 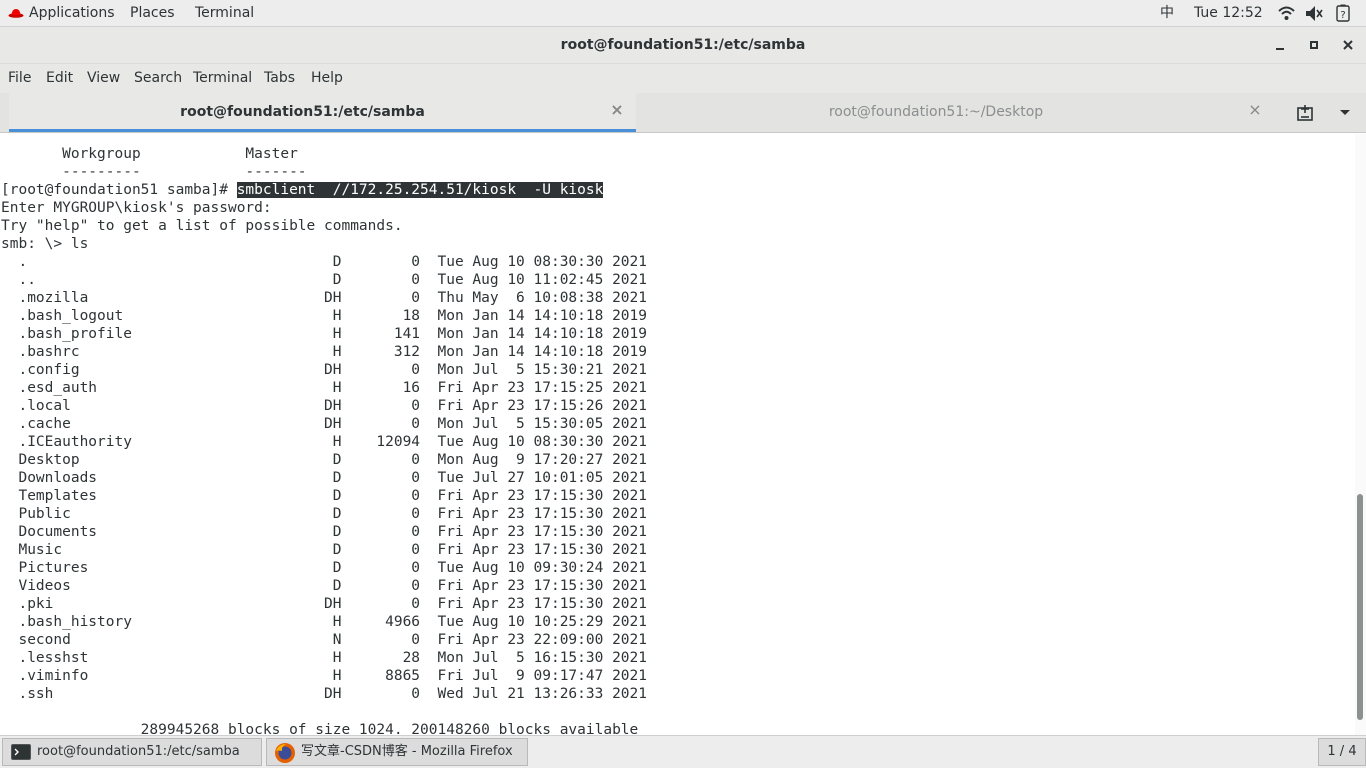 I want to click on terminal-line: .ssh DH 0 Wed Jul 21 13:26:33 2021, so click(x=324, y=694).